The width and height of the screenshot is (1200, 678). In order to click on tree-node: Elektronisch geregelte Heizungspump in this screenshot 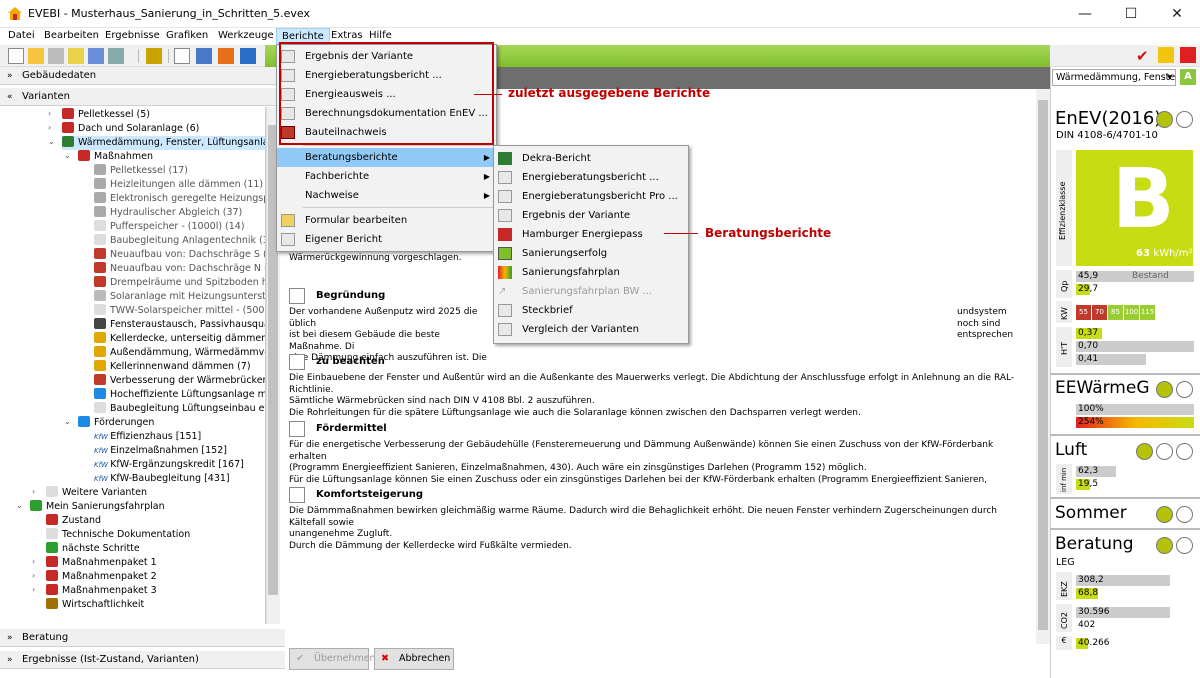, I will do `click(179, 199)`.